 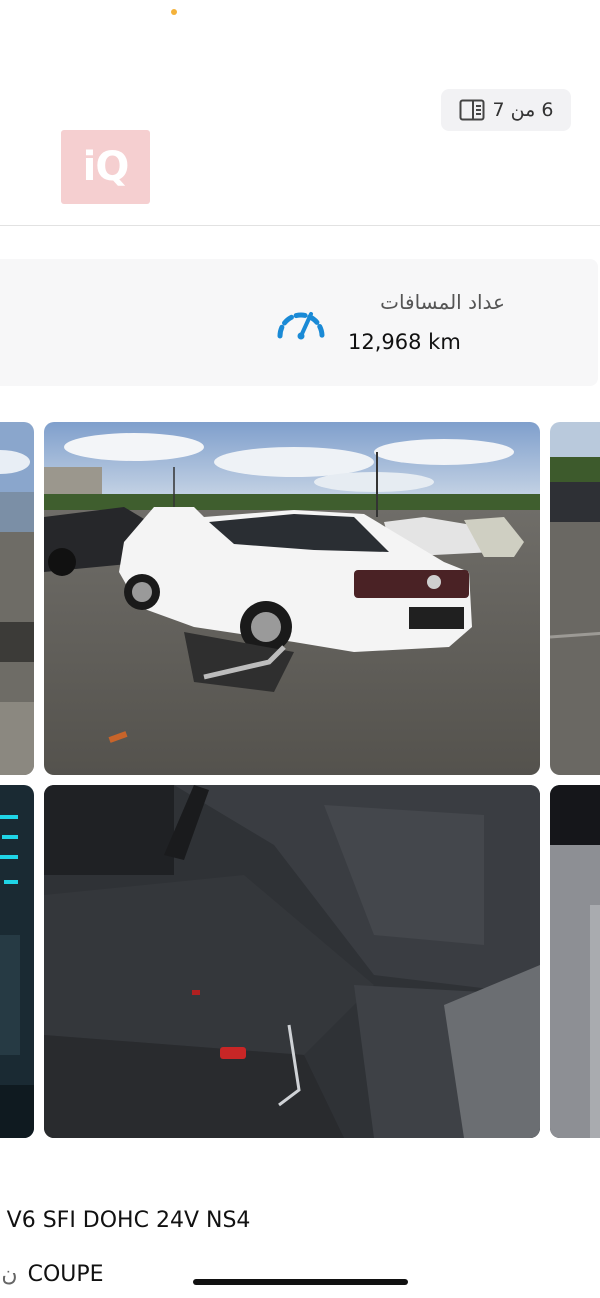 What do you see at coordinates (523, 110) in the screenshot?
I see `page-counter-text: 6 من 7` at bounding box center [523, 110].